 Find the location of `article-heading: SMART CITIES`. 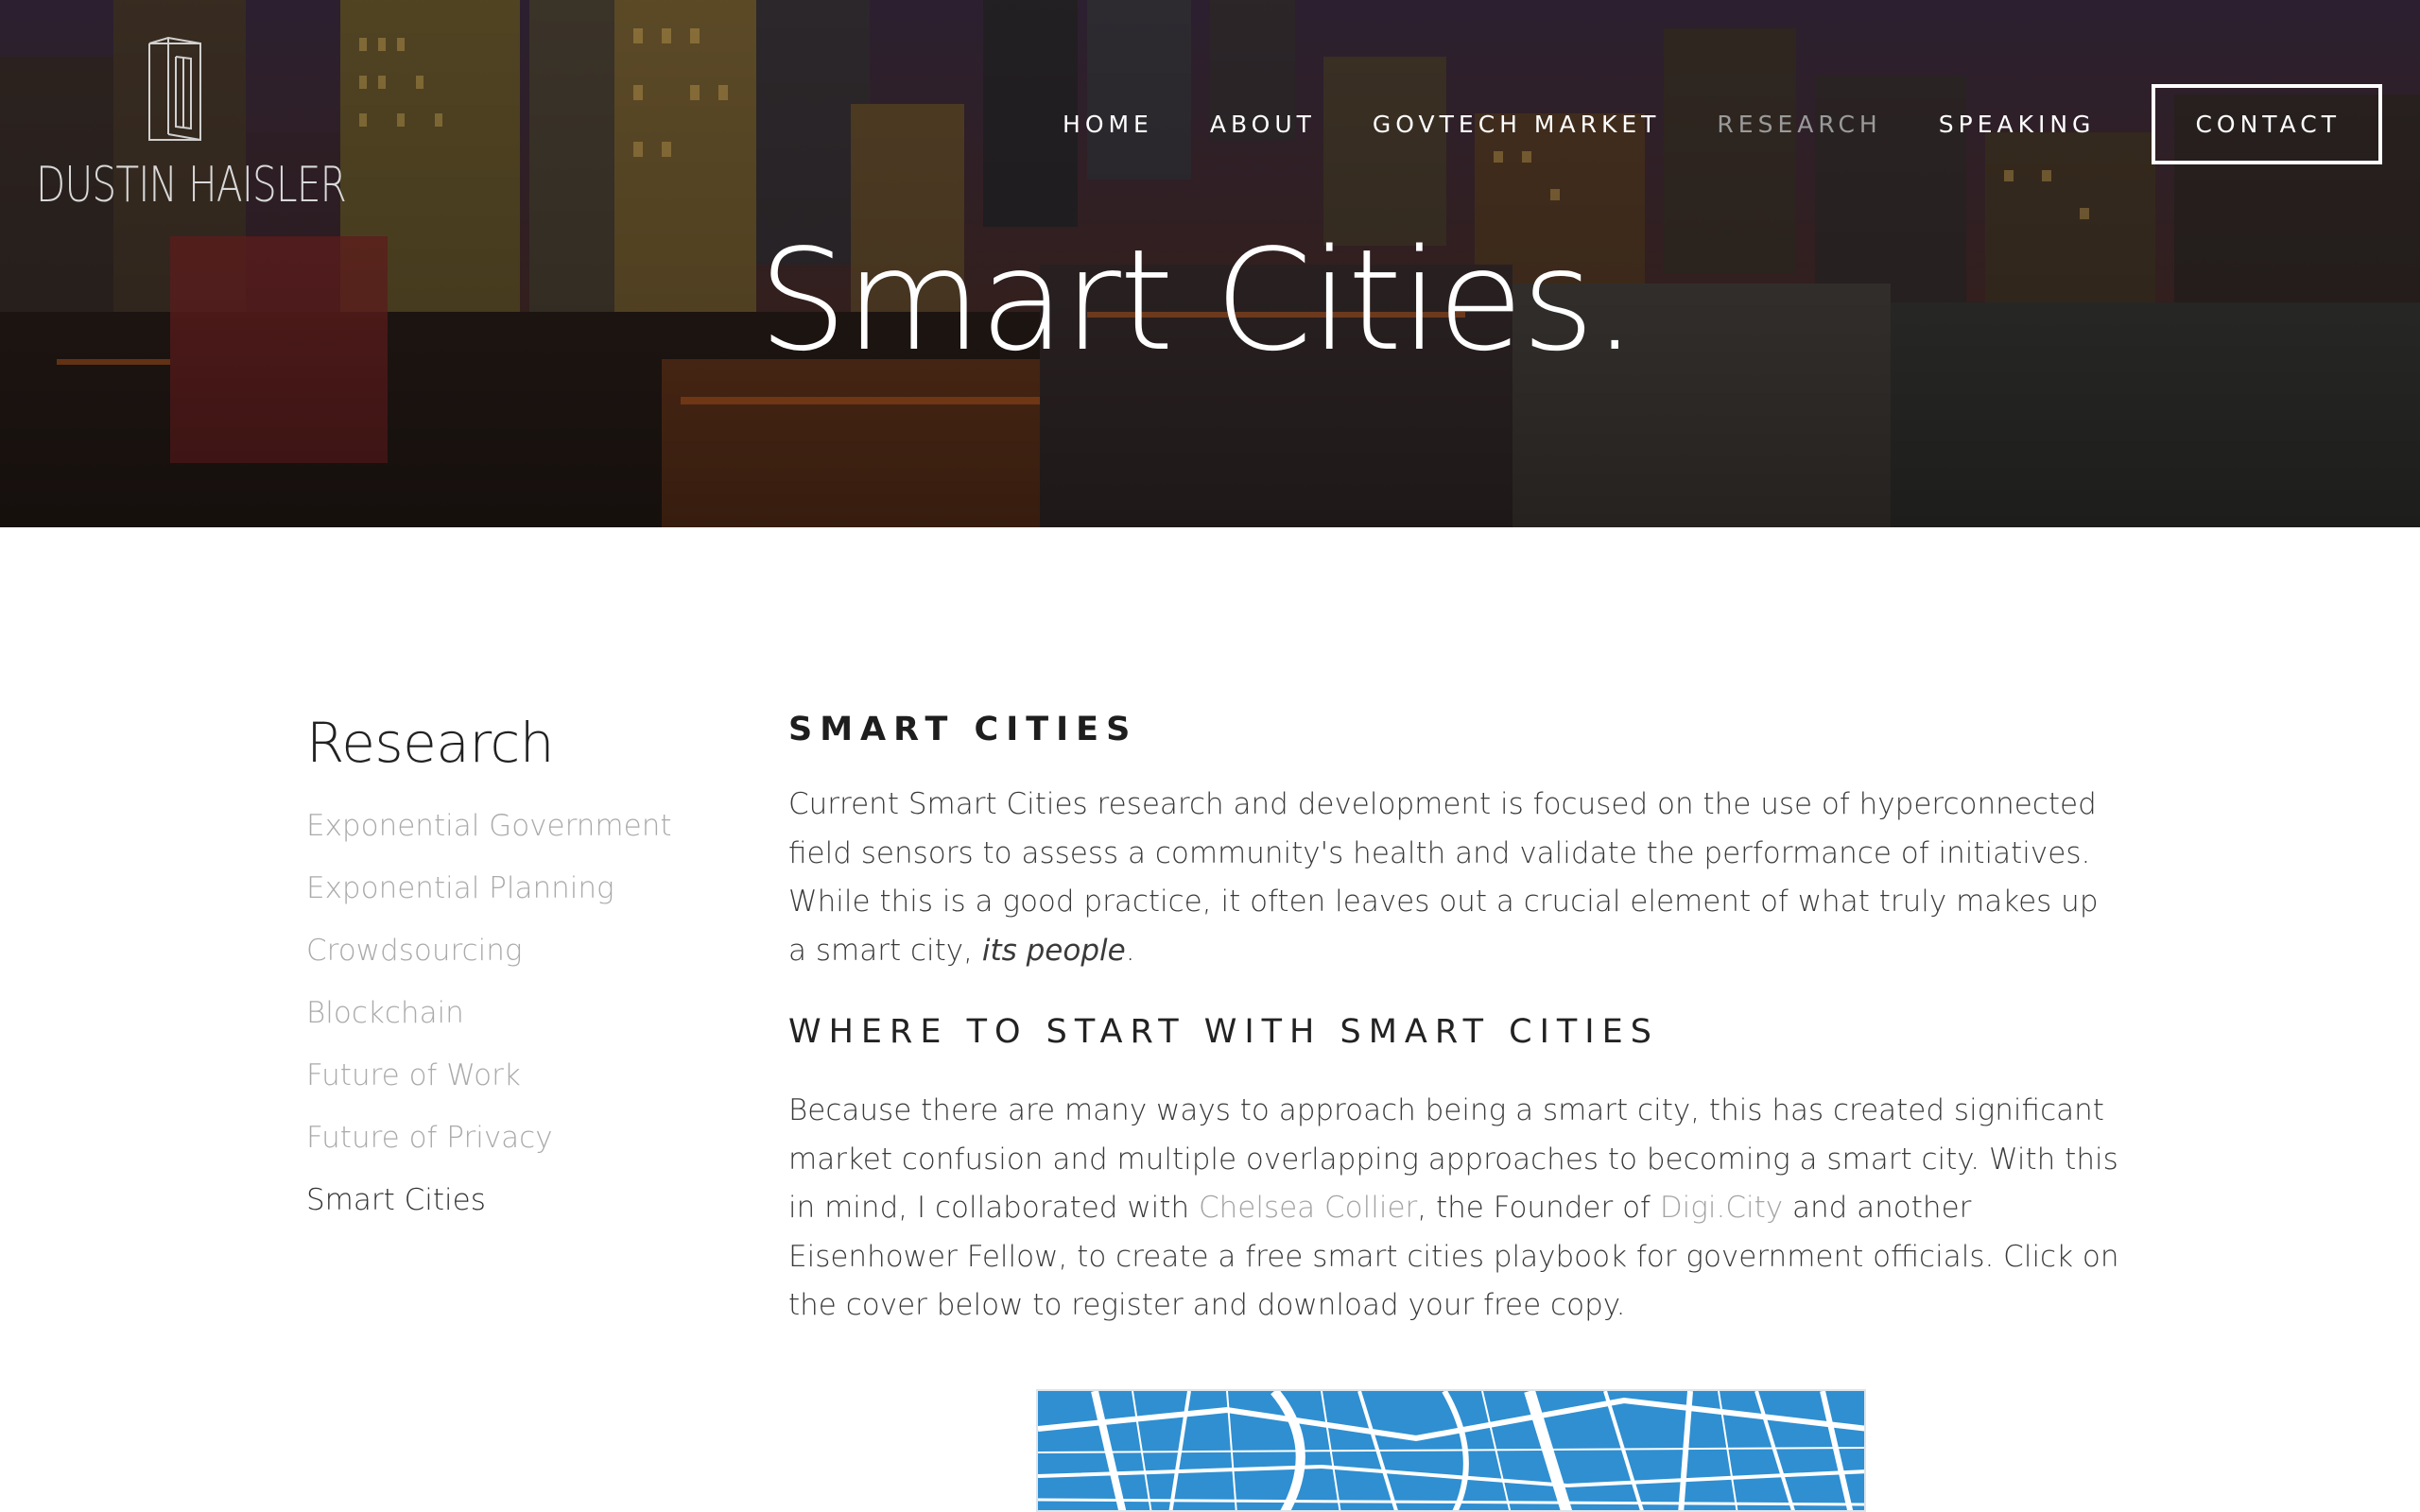

article-heading: SMART CITIES is located at coordinates (963, 729).